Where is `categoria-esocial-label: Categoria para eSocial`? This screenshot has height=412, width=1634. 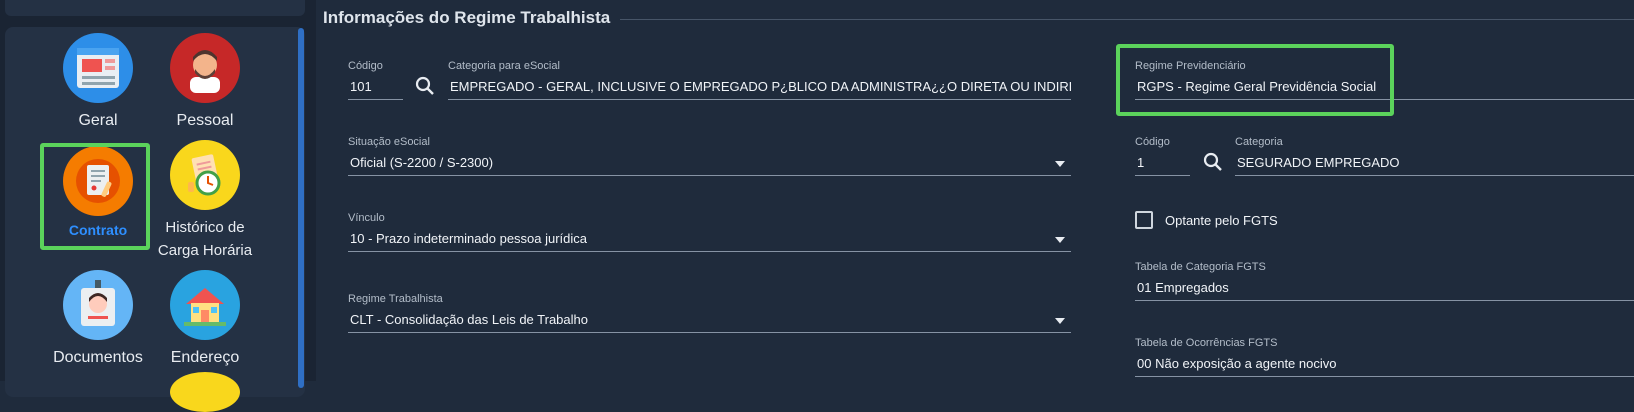
categoria-esocial-label: Categoria para eSocial is located at coordinates (504, 66).